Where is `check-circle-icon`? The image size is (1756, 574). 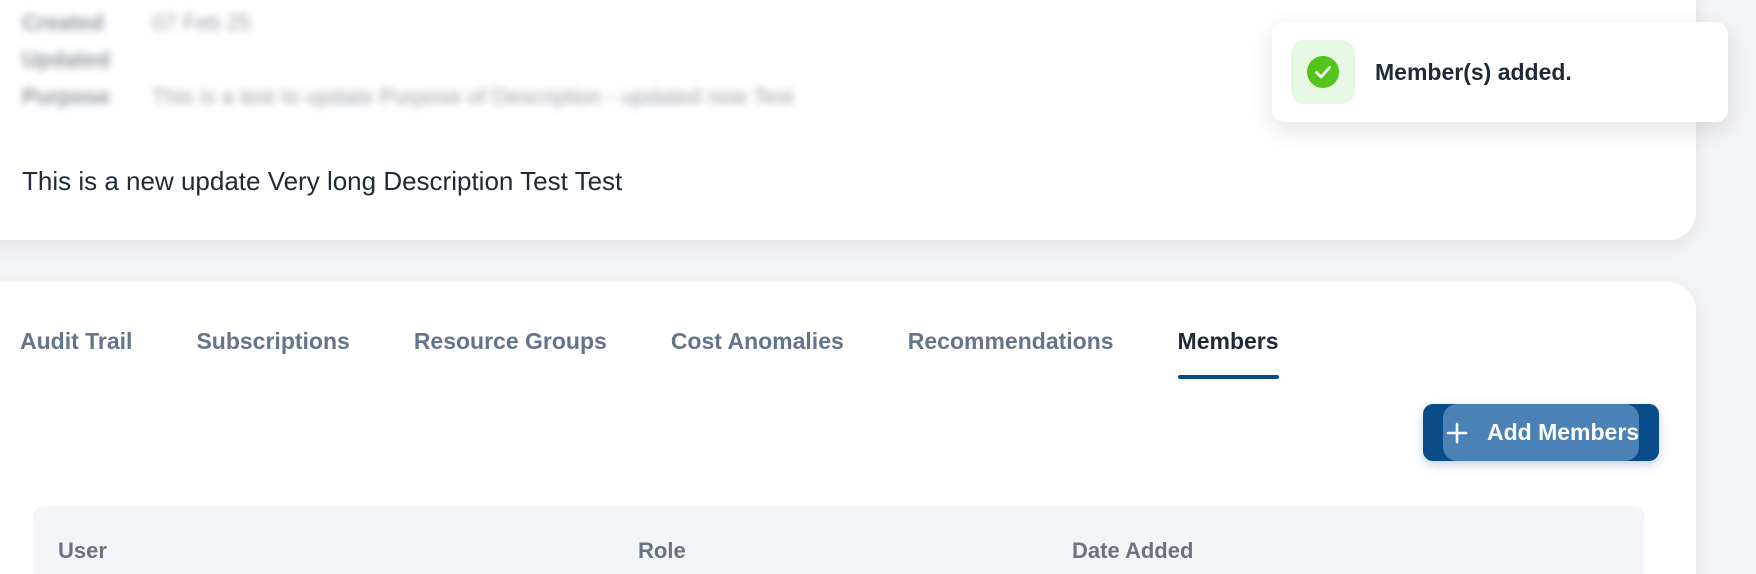
check-circle-icon is located at coordinates (1323, 72).